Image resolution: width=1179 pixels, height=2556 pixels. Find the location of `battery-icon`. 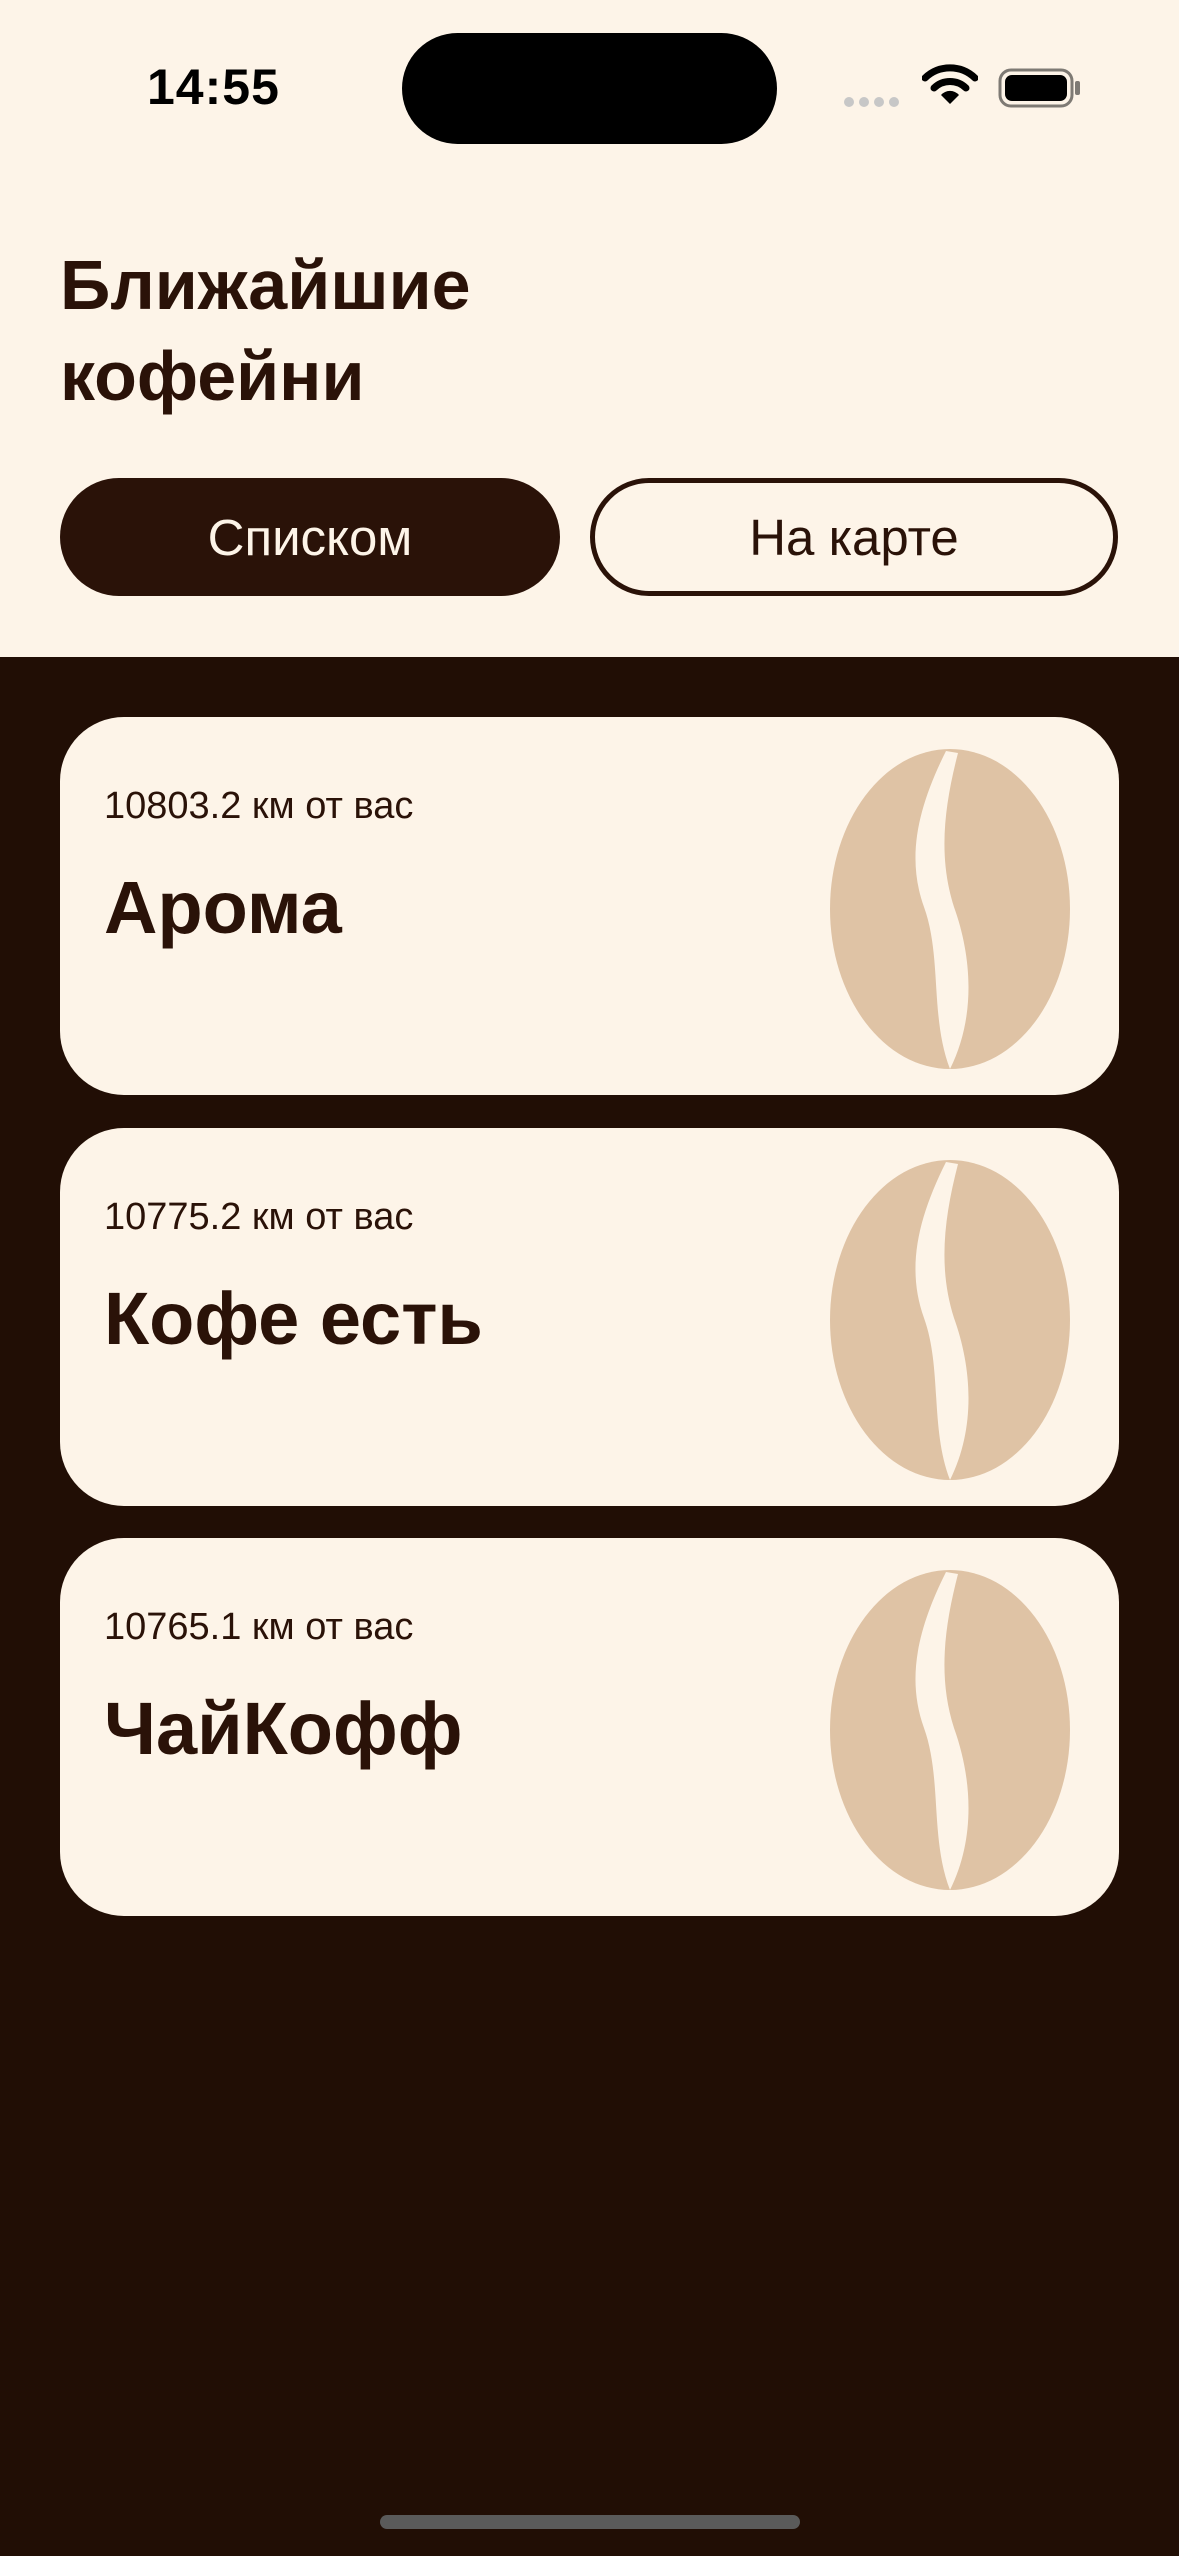

battery-icon is located at coordinates (1039, 88).